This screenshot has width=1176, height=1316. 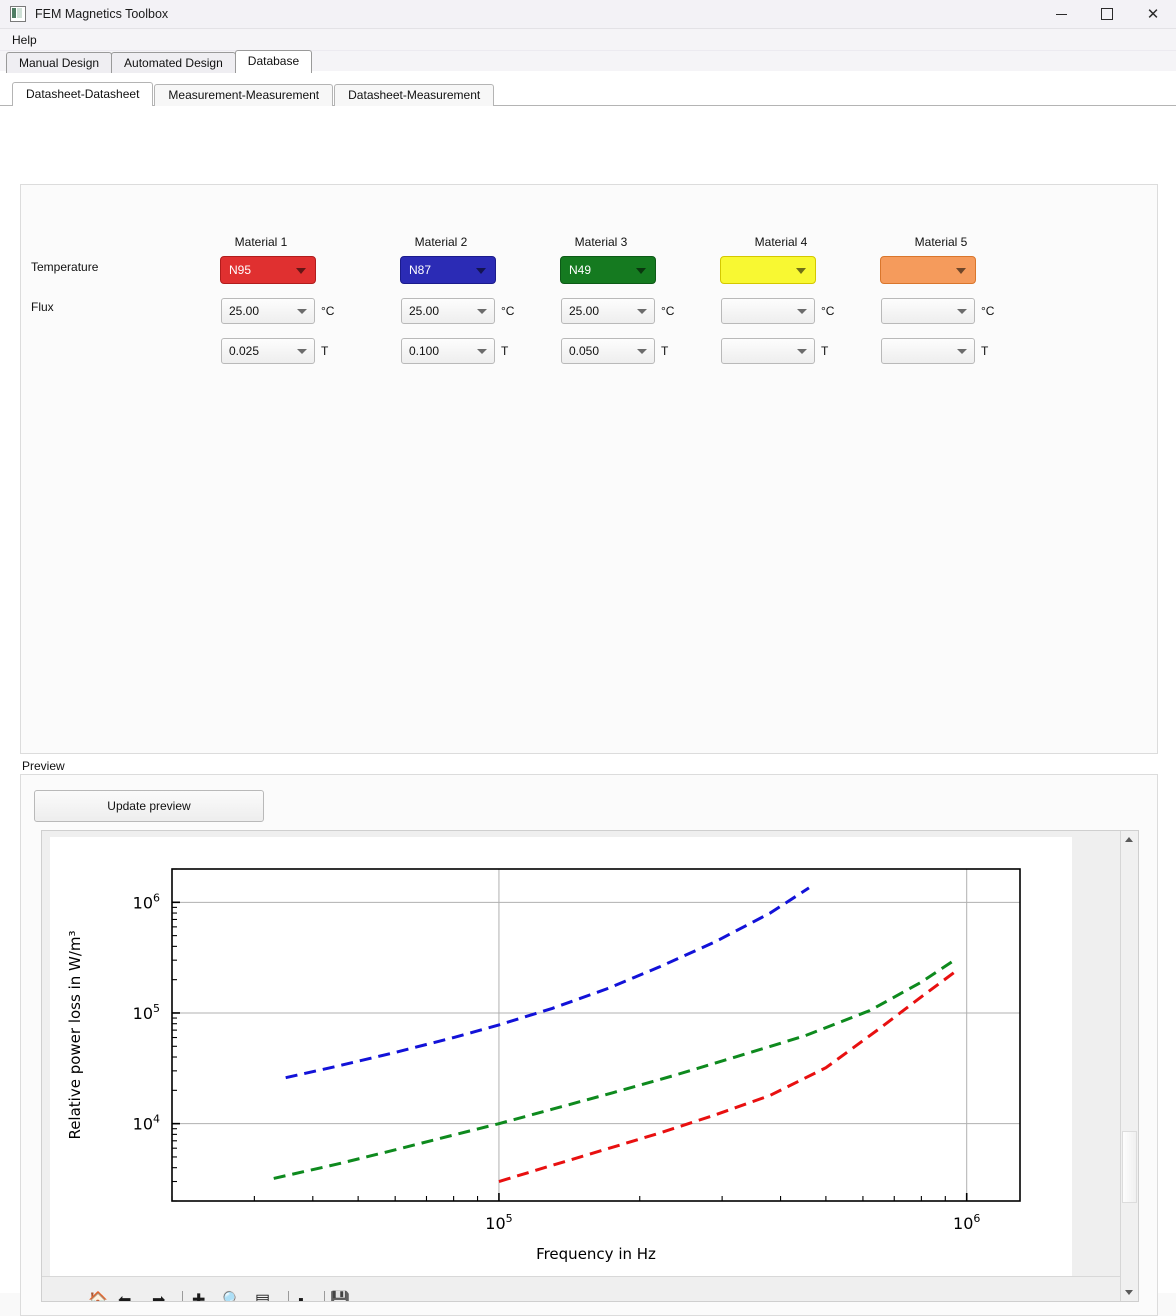 What do you see at coordinates (1129, 1167) in the screenshot?
I see `scrollbar-thumb` at bounding box center [1129, 1167].